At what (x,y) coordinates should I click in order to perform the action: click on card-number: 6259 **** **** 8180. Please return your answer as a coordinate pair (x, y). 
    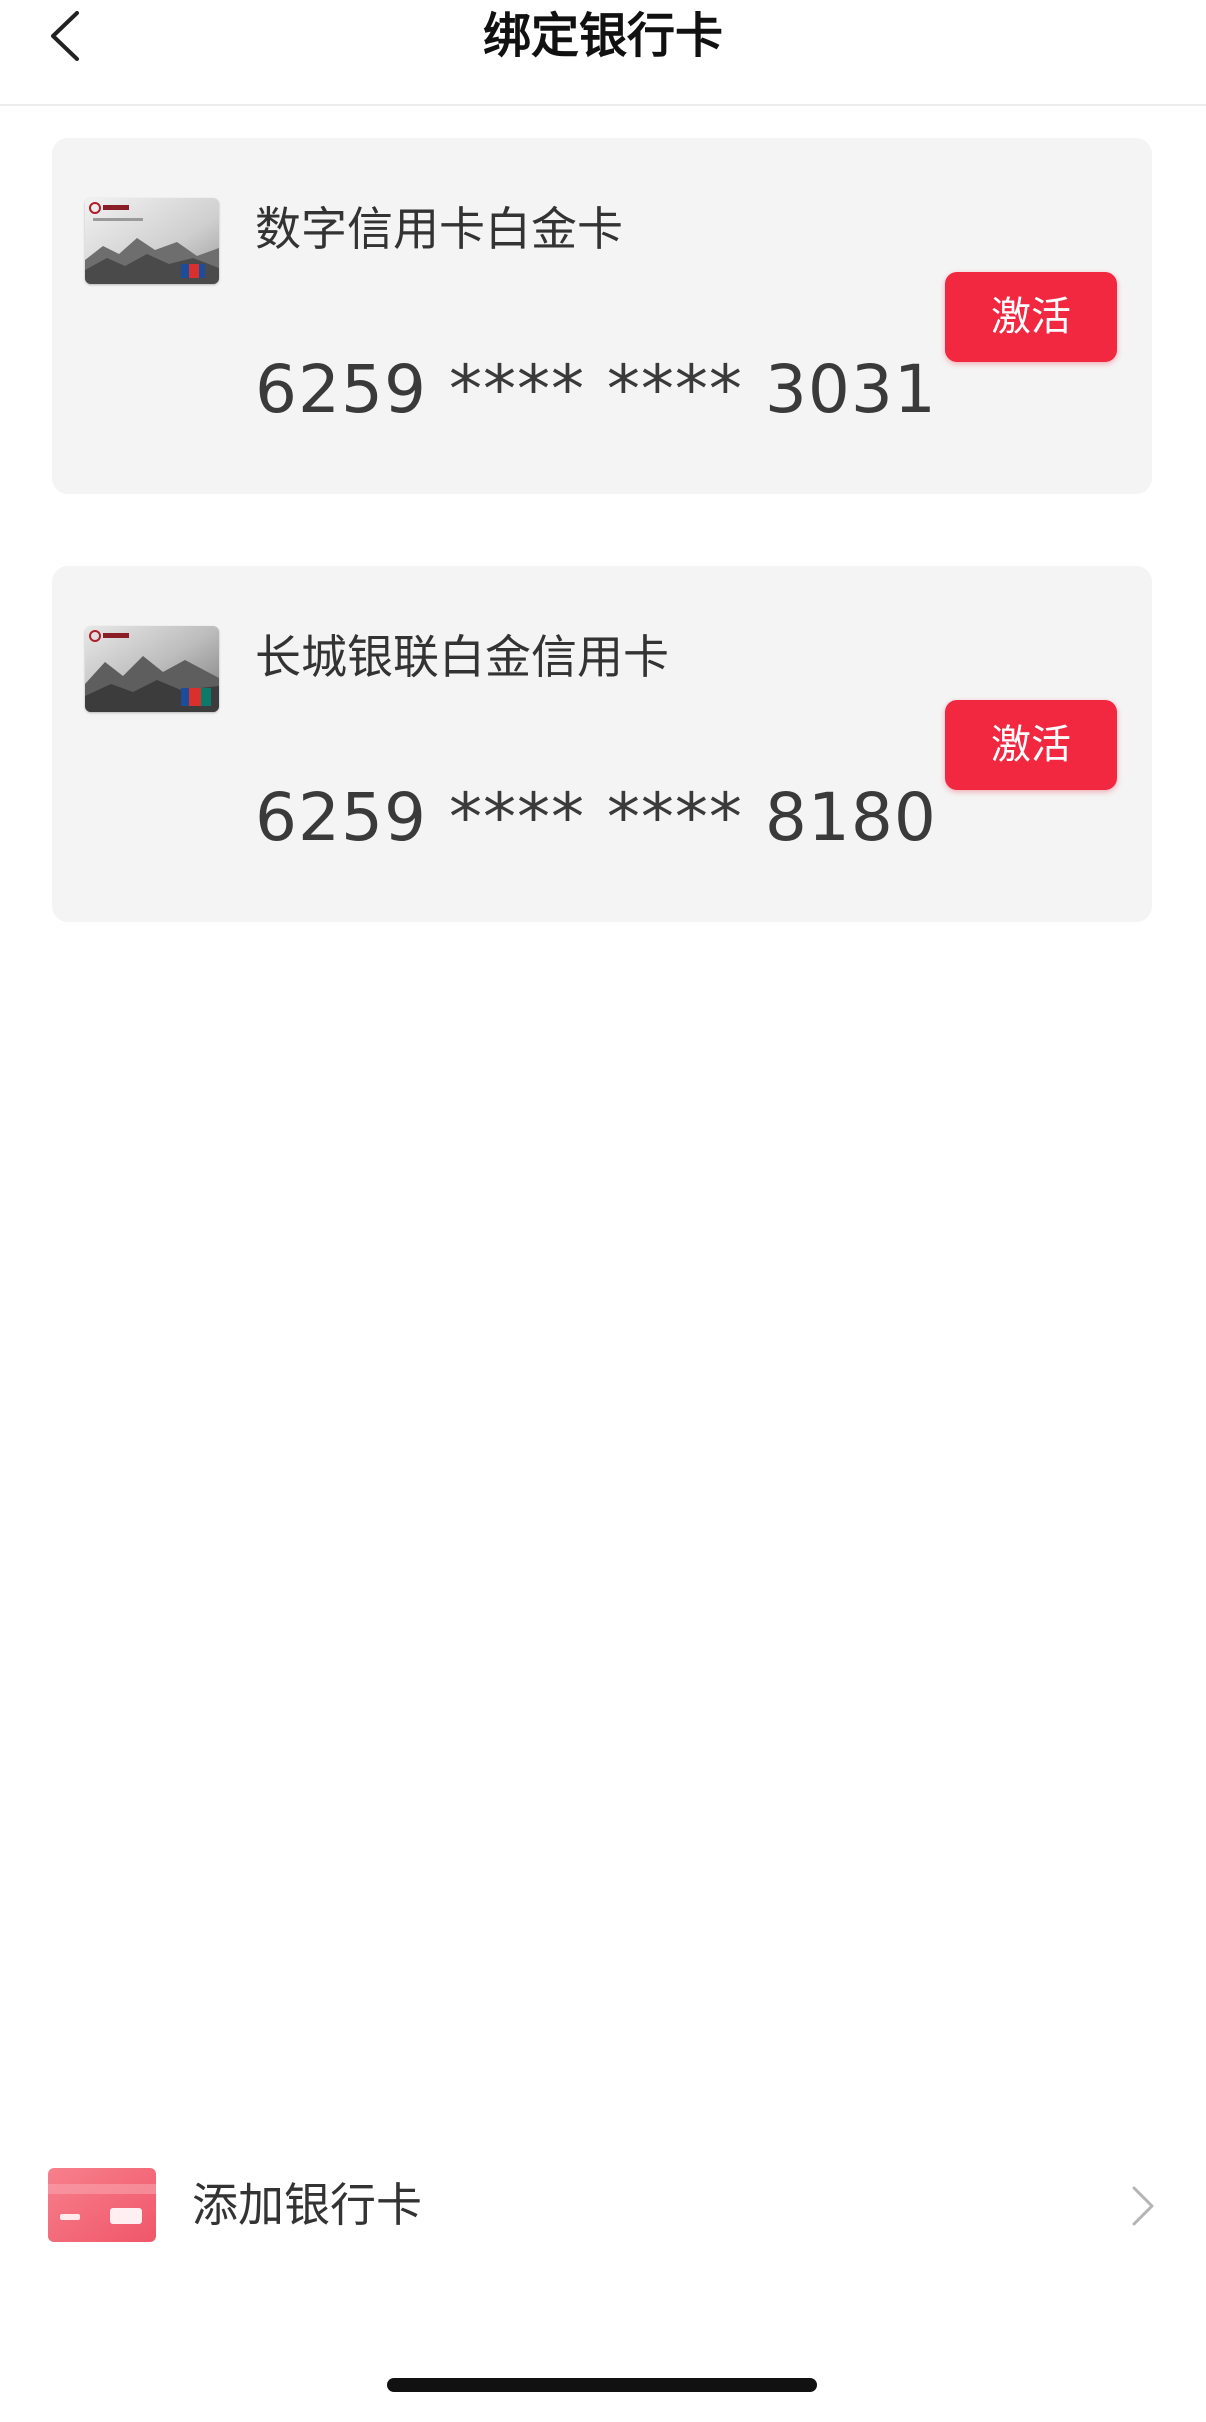
    Looking at the image, I should click on (596, 817).